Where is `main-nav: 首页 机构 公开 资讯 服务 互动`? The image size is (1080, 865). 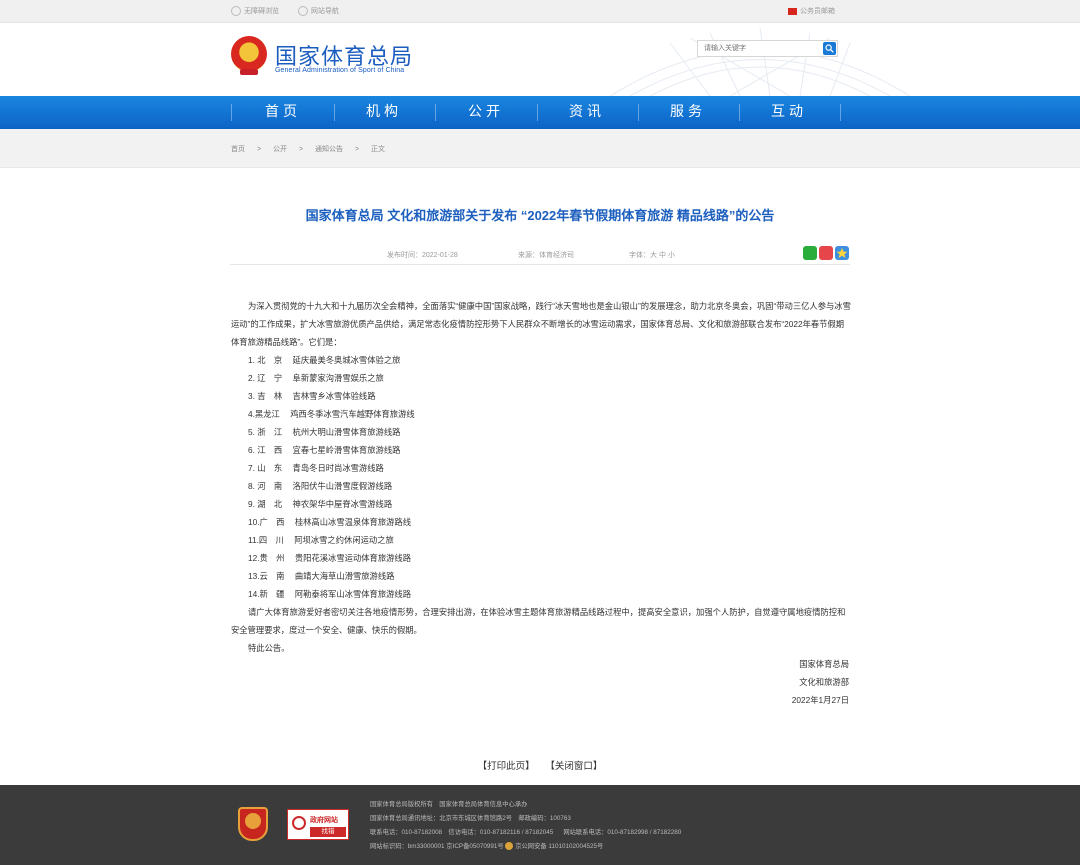 main-nav: 首页 机构 公开 资讯 服务 互动 is located at coordinates (540, 112).